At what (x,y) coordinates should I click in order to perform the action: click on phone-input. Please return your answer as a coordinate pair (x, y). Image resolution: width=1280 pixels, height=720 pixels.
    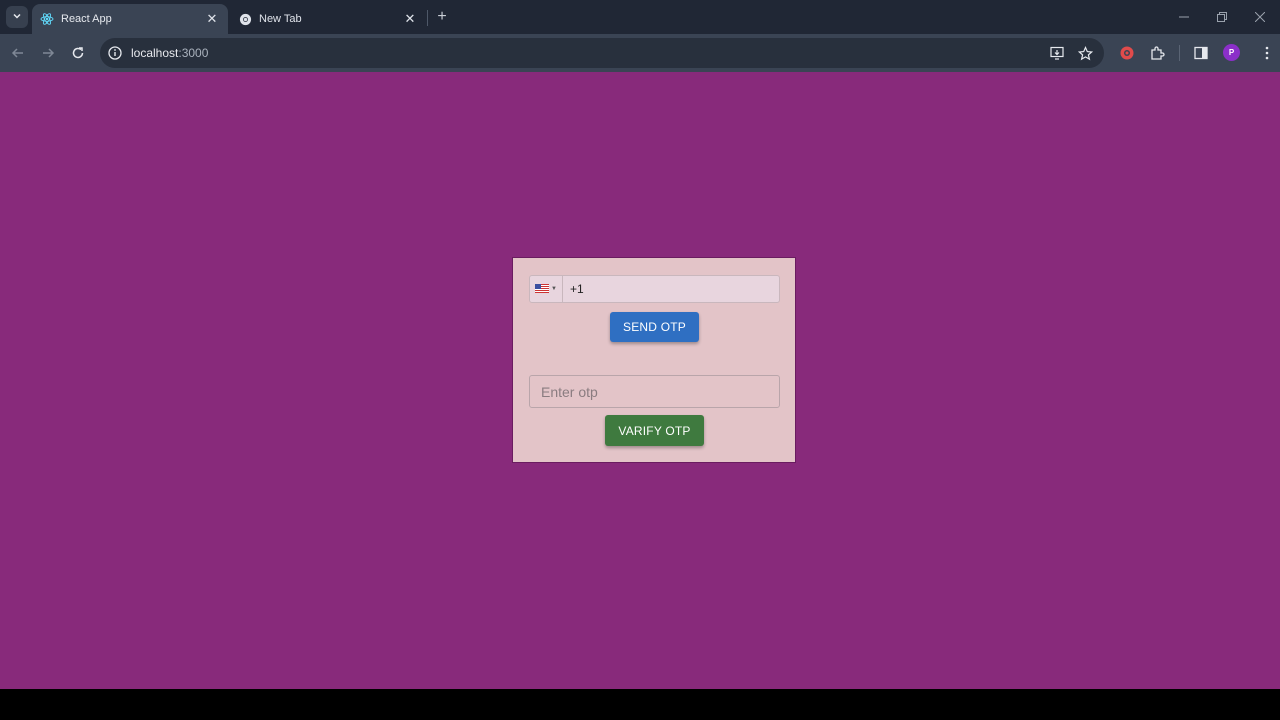
    Looking at the image, I should click on (671, 289).